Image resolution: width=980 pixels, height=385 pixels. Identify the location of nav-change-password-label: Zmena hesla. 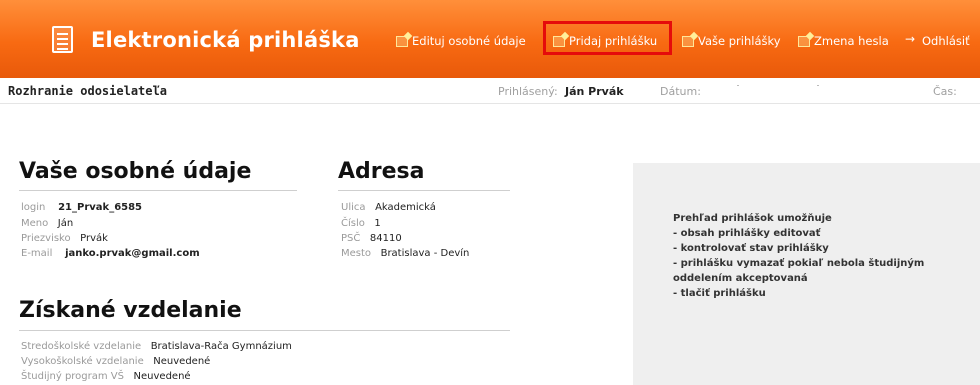
(851, 41).